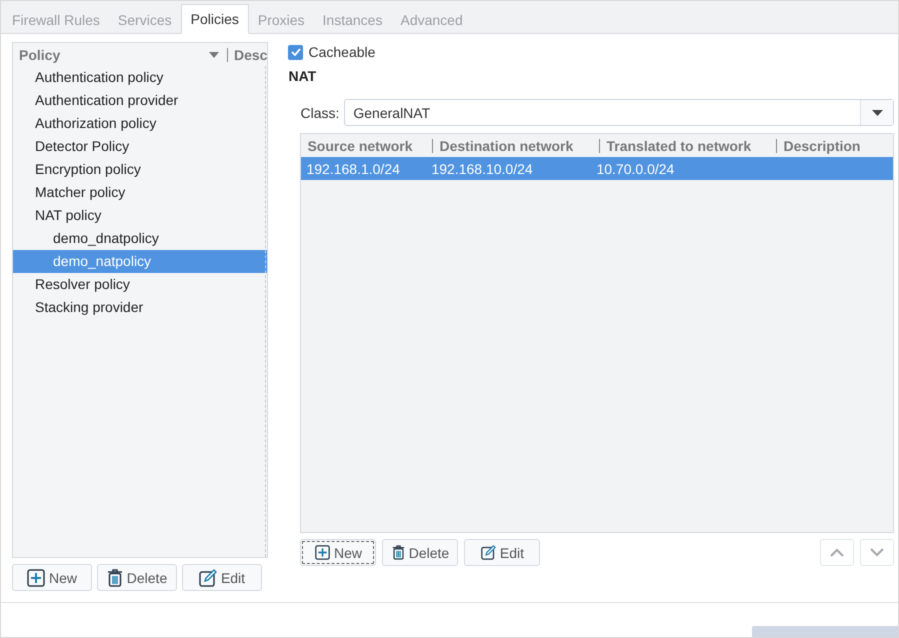 Image resolution: width=899 pixels, height=638 pixels. Describe the element at coordinates (519, 146) in the screenshot. I see `column-header: Destination network` at that location.